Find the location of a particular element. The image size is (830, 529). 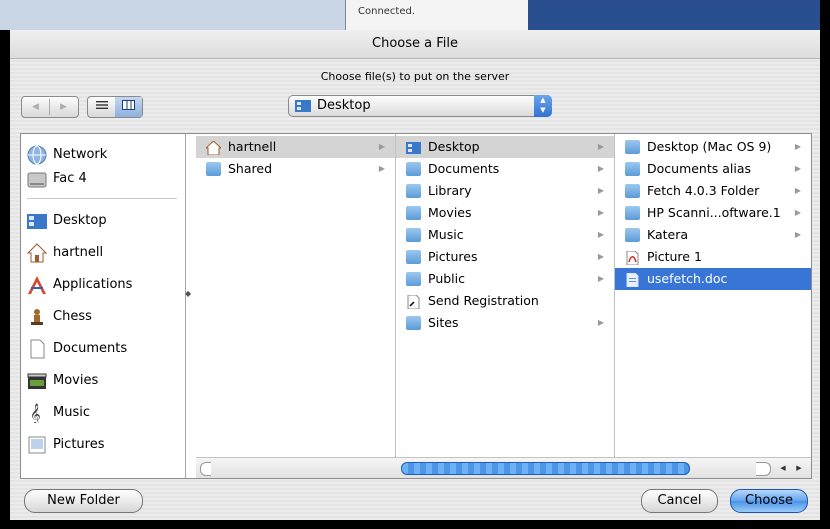

list-item: Desktop ▶ is located at coordinates (505, 147).